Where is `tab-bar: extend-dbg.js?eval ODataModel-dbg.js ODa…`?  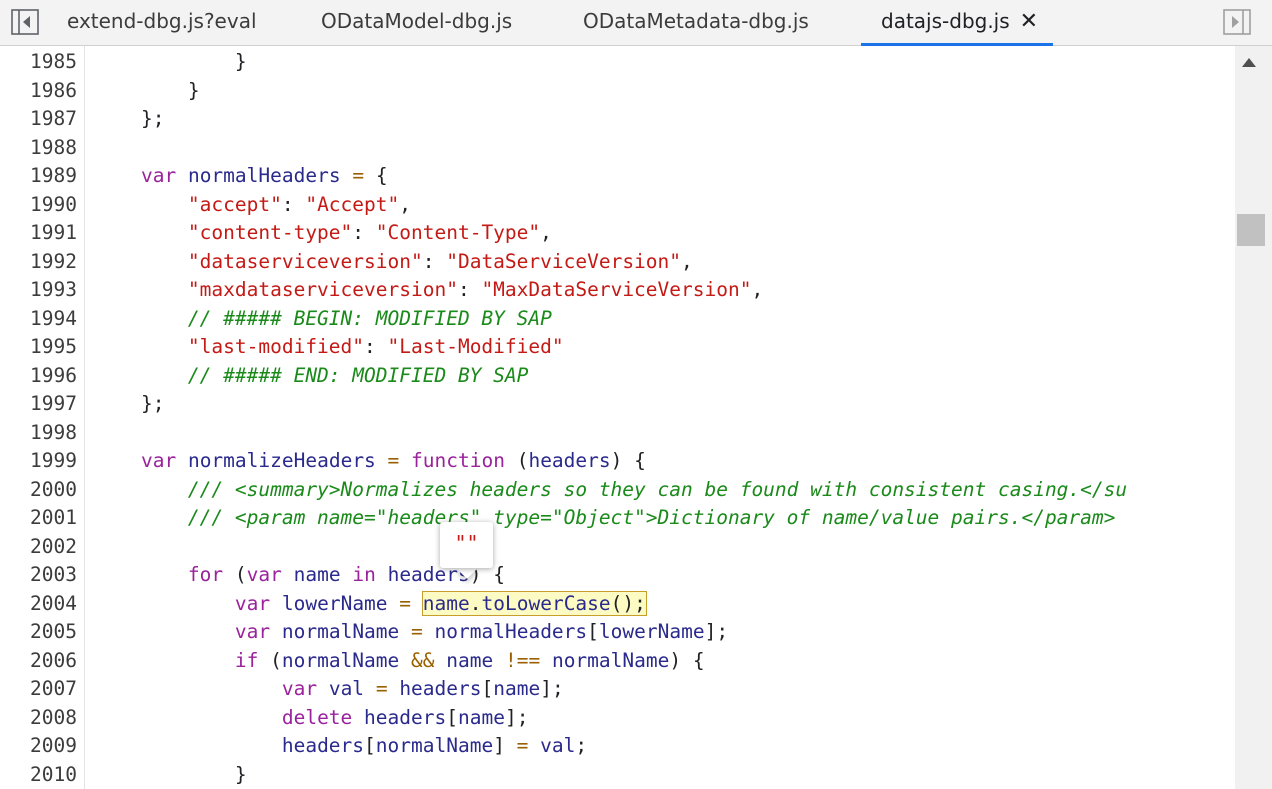
tab-bar: extend-dbg.js?eval ODataModel-dbg.js ODa… is located at coordinates (636, 23).